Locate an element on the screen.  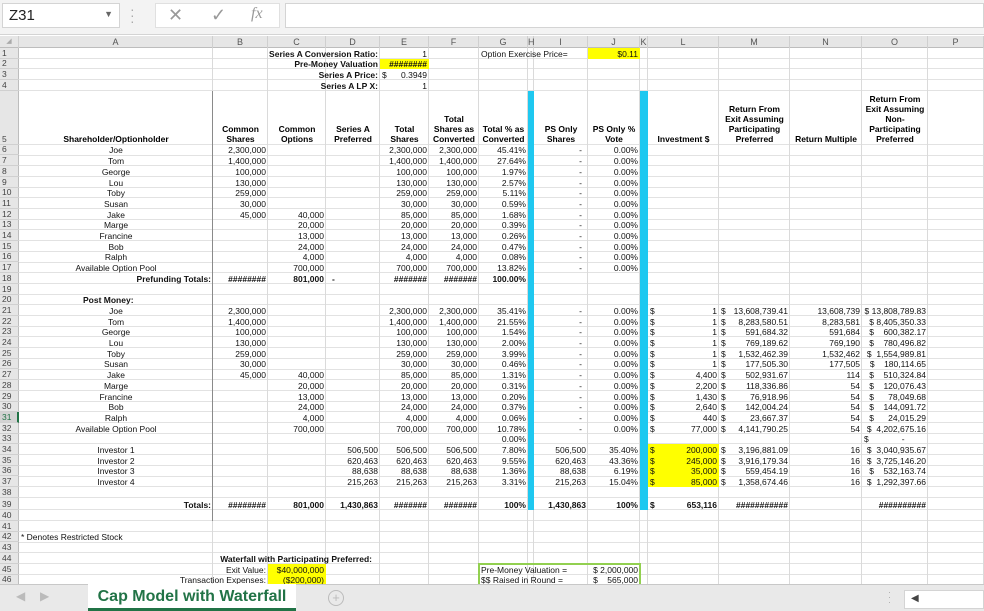
scroll-tabs-left-icon: ◀ is located at coordinates (20, 596).